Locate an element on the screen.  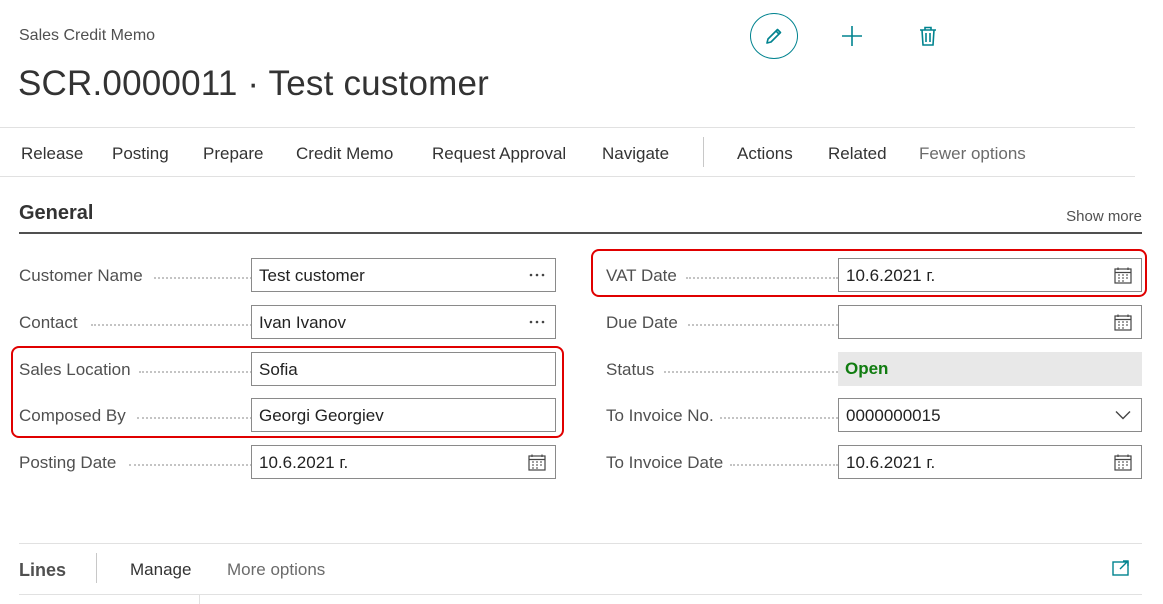
request-approval-menu: Request Approval is located at coordinates (499, 154).